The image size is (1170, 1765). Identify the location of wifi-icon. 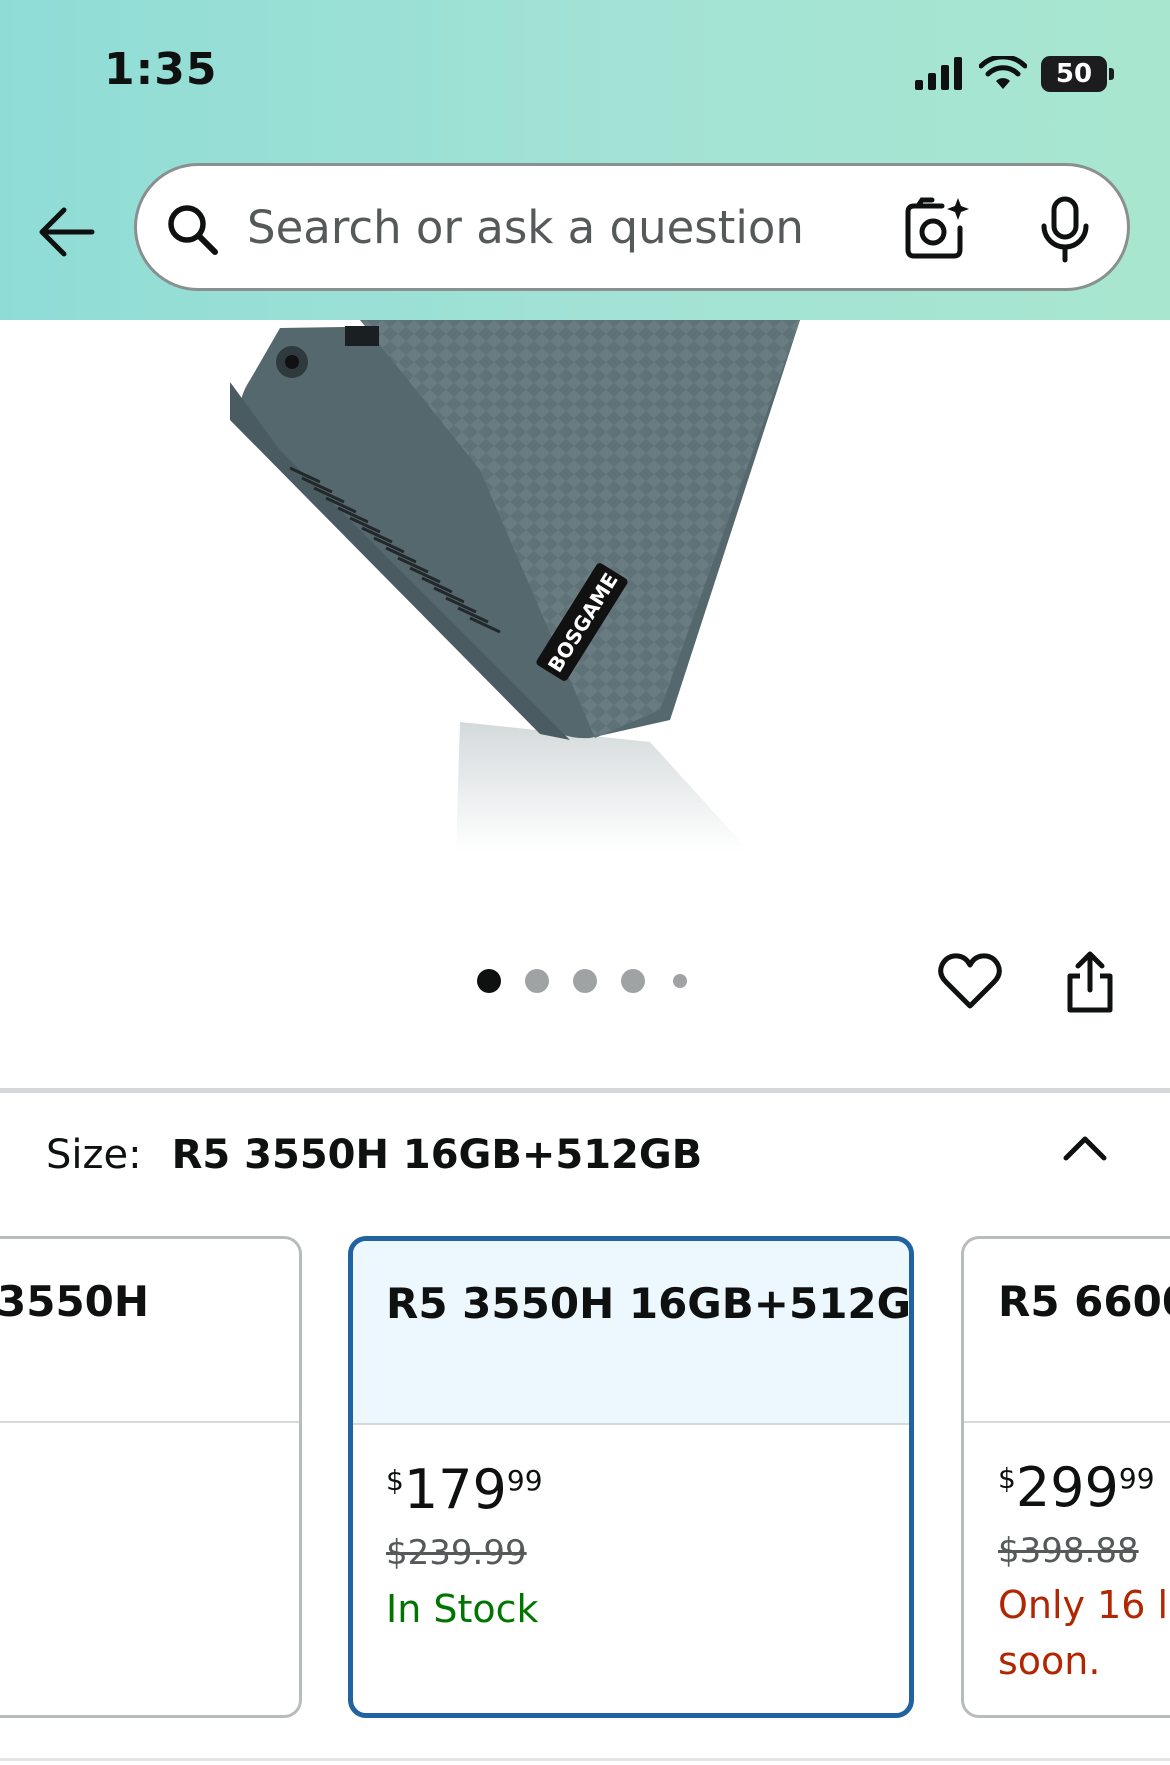
(1003, 72).